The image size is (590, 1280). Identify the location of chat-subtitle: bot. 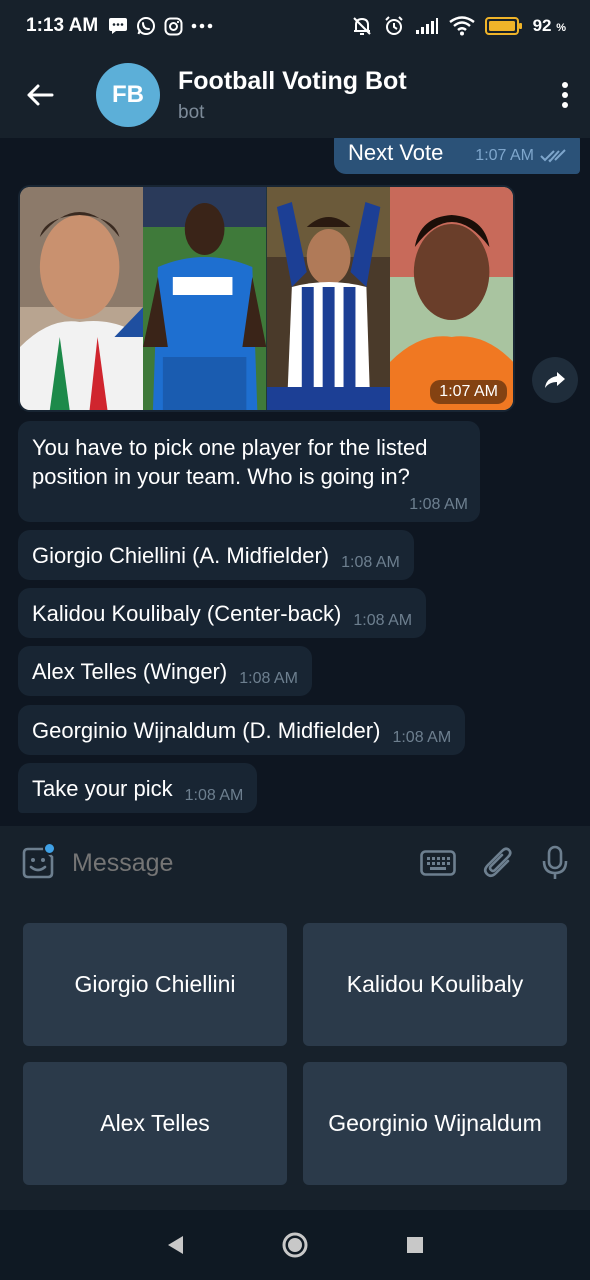
(191, 112).